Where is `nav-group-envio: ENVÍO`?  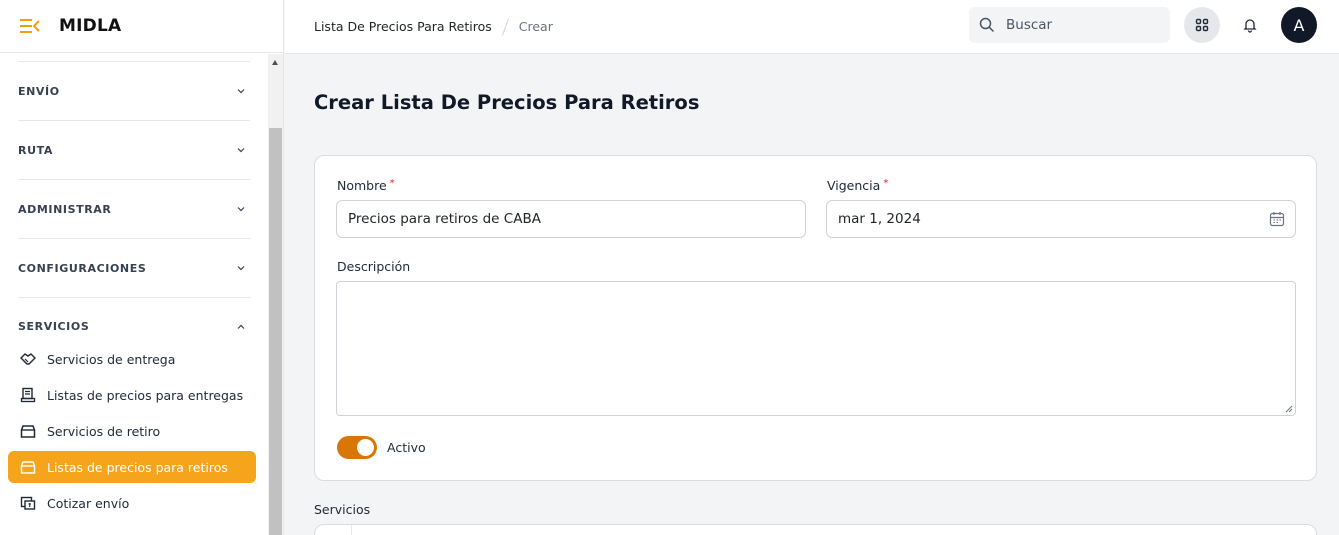 nav-group-envio: ENVÍO is located at coordinates (134, 90).